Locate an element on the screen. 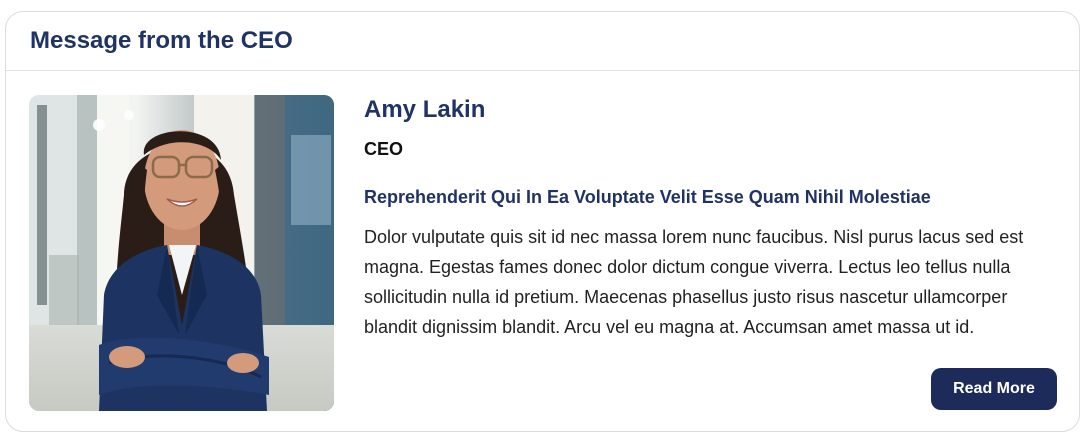 The width and height of the screenshot is (1090, 438). person-role: CEO is located at coordinates (384, 149).